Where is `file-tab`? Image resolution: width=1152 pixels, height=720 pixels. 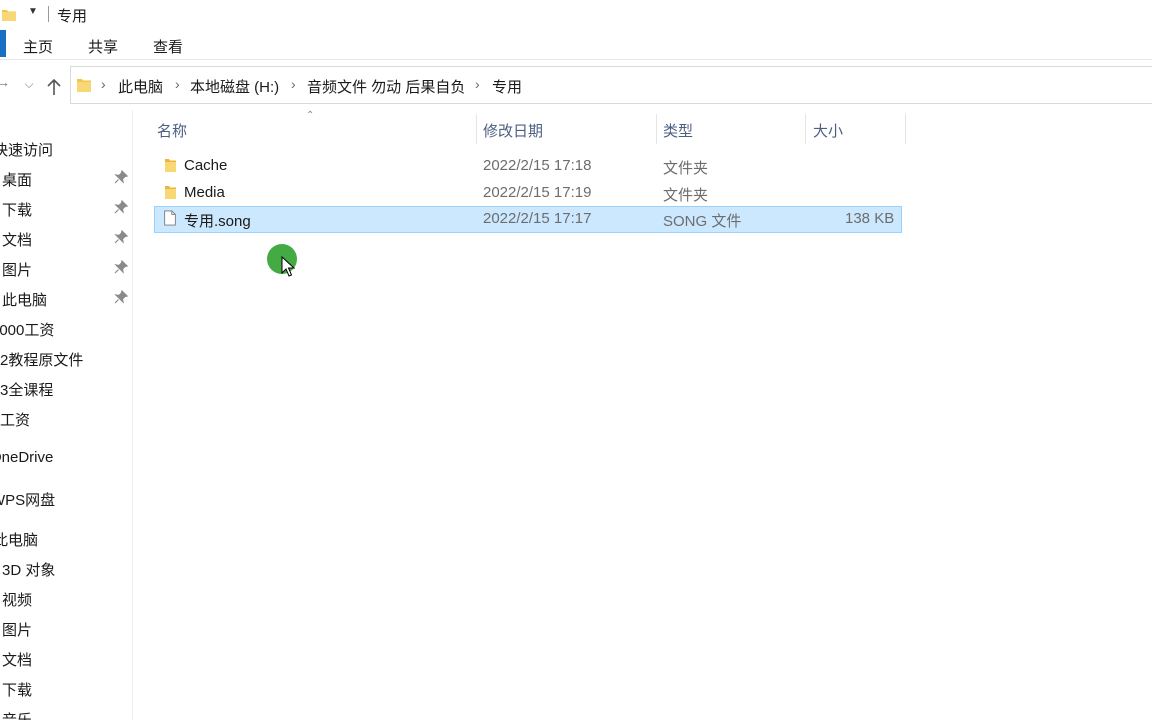 file-tab is located at coordinates (3, 43).